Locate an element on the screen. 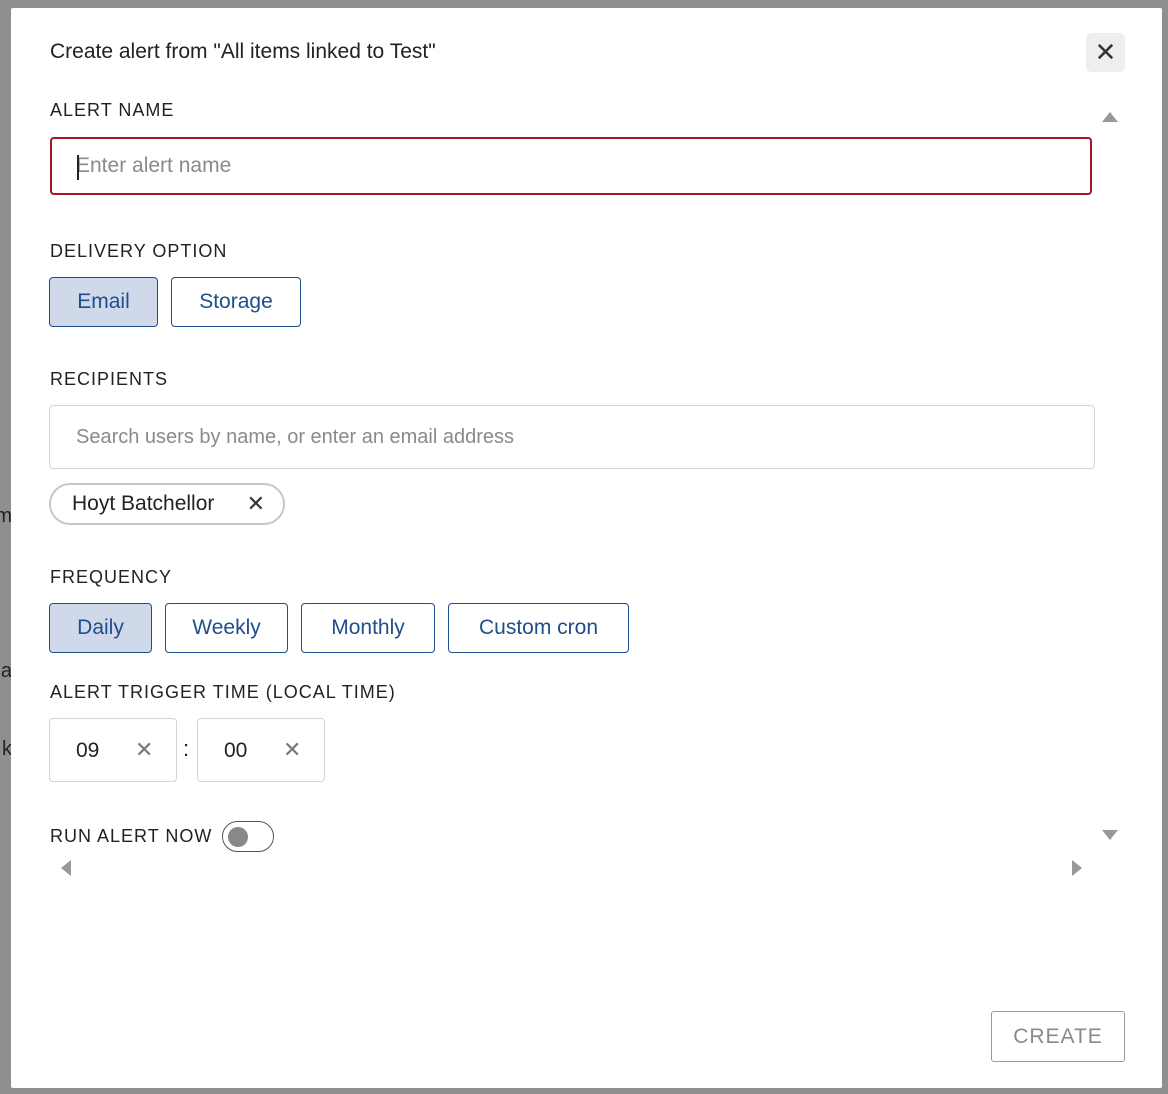  run-alert-now-toggle is located at coordinates (248, 836).